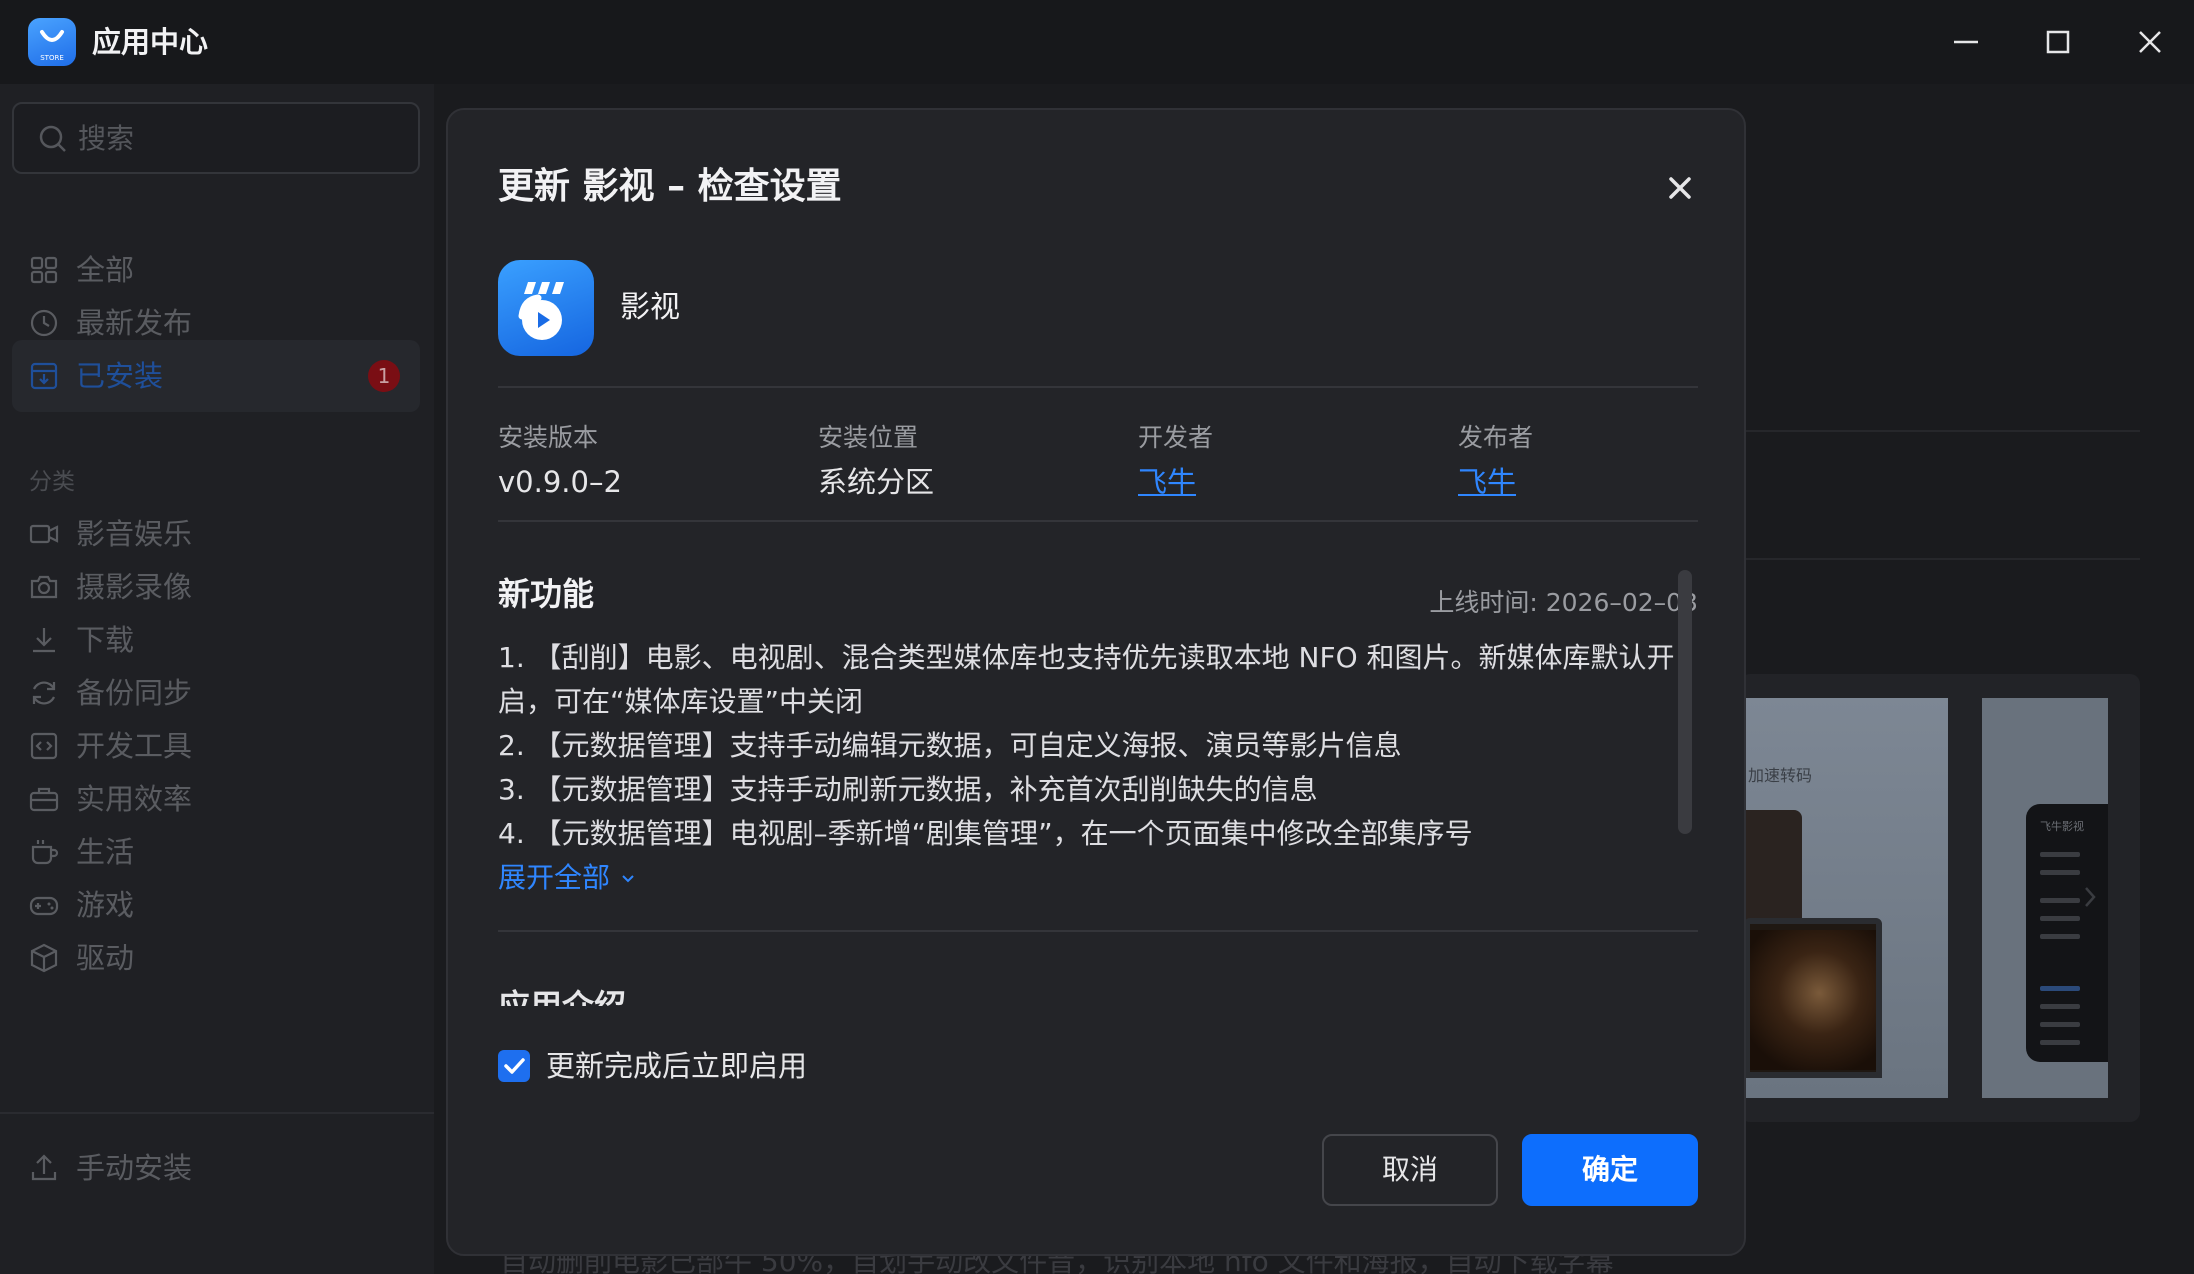 The image size is (2194, 1274). Describe the element at coordinates (1608, 482) in the screenshot. I see `publisher-link: 飞牛` at that location.